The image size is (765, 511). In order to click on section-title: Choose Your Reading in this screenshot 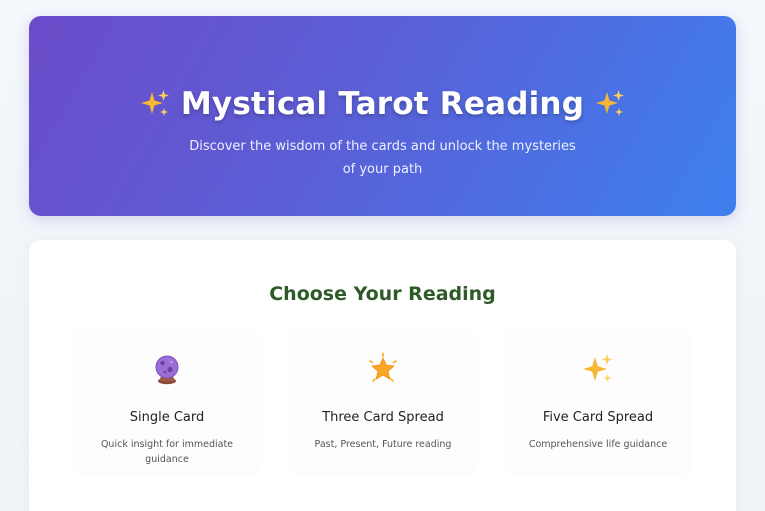, I will do `click(382, 294)`.